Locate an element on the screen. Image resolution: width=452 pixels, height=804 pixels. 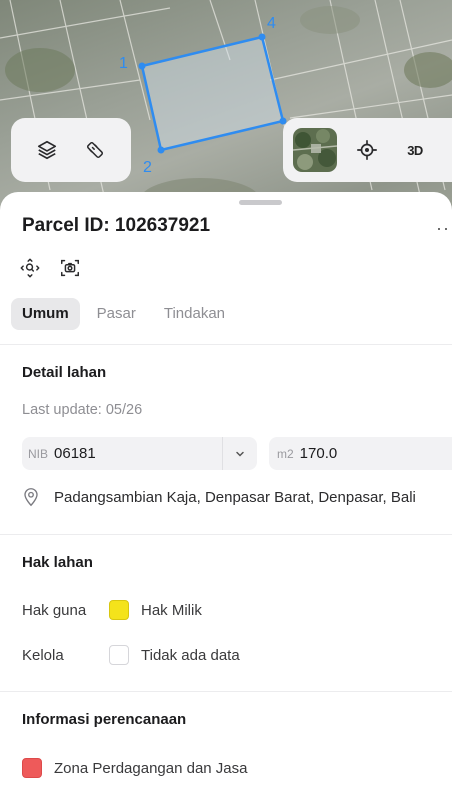
zoom-focus-icon is located at coordinates (30, 268).